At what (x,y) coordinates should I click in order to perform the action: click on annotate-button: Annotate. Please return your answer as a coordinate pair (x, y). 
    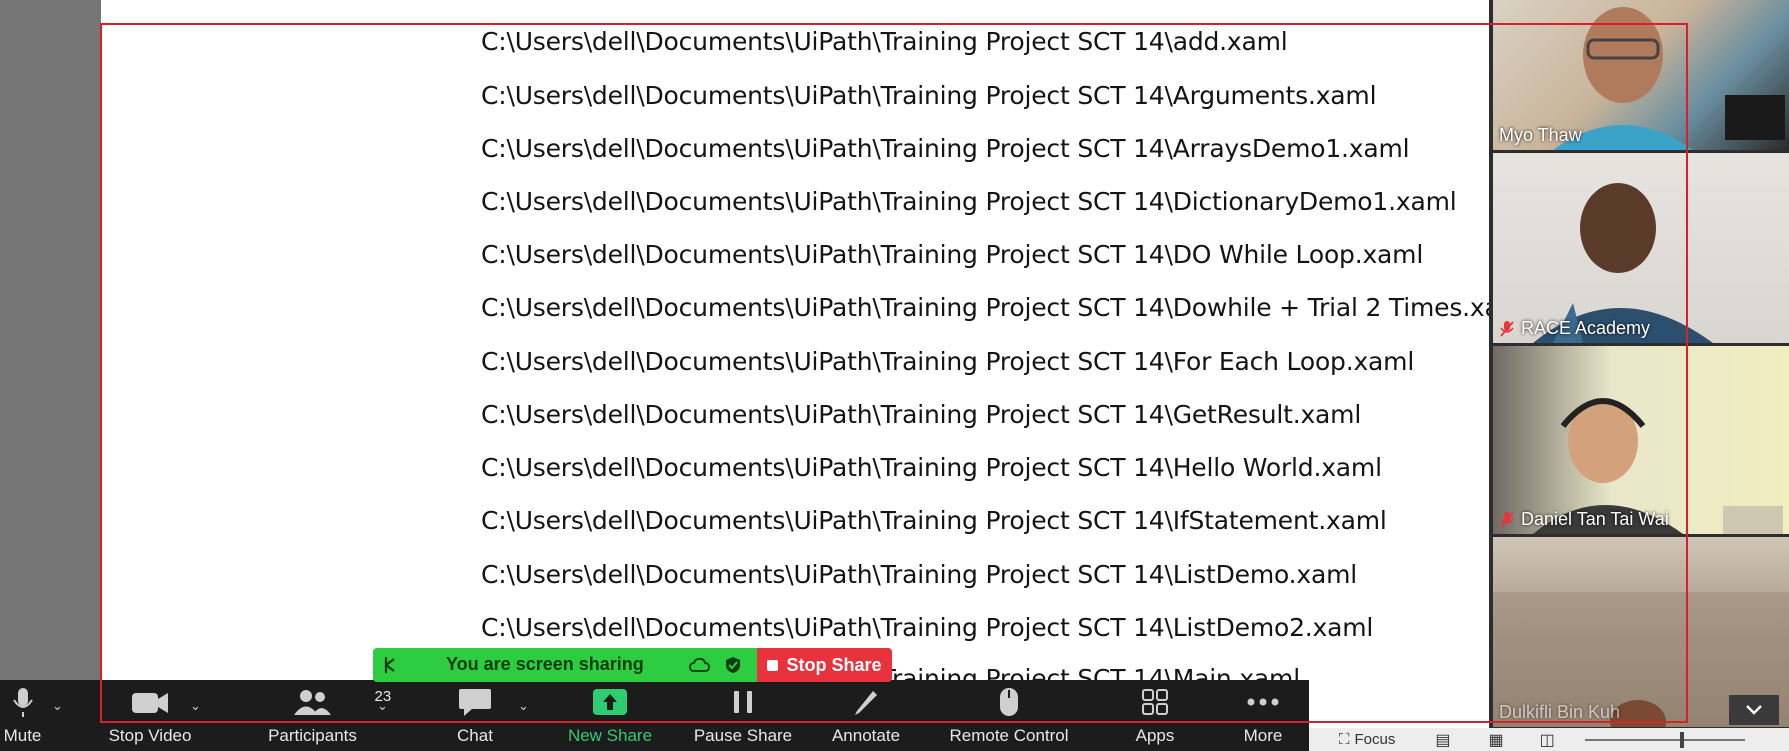
    Looking at the image, I should click on (866, 715).